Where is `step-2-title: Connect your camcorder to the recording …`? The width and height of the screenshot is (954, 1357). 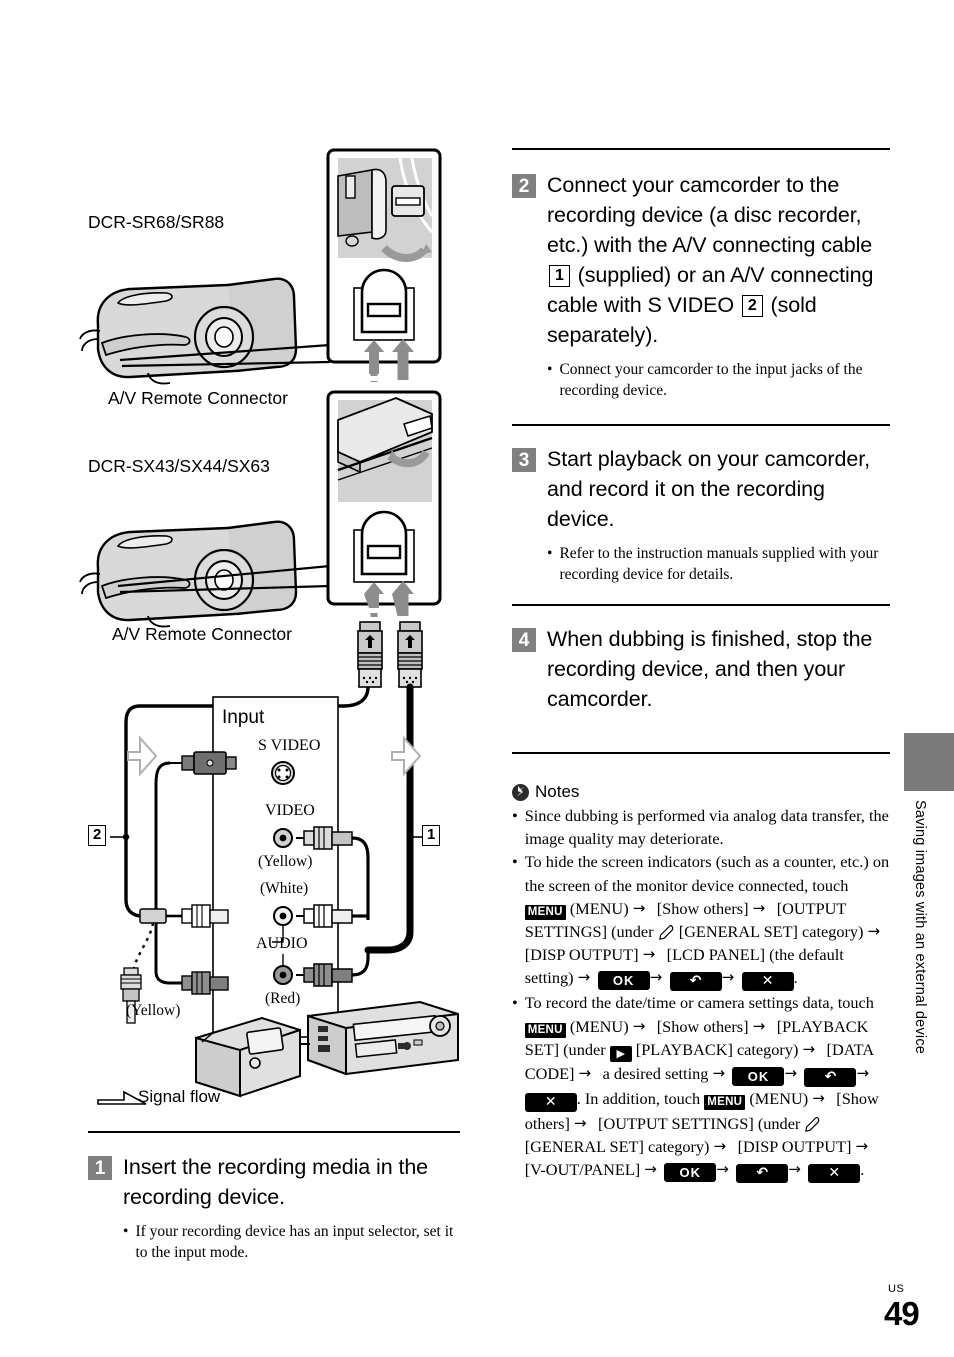 step-2-title: Connect your camcorder to the recording … is located at coordinates (710, 260).